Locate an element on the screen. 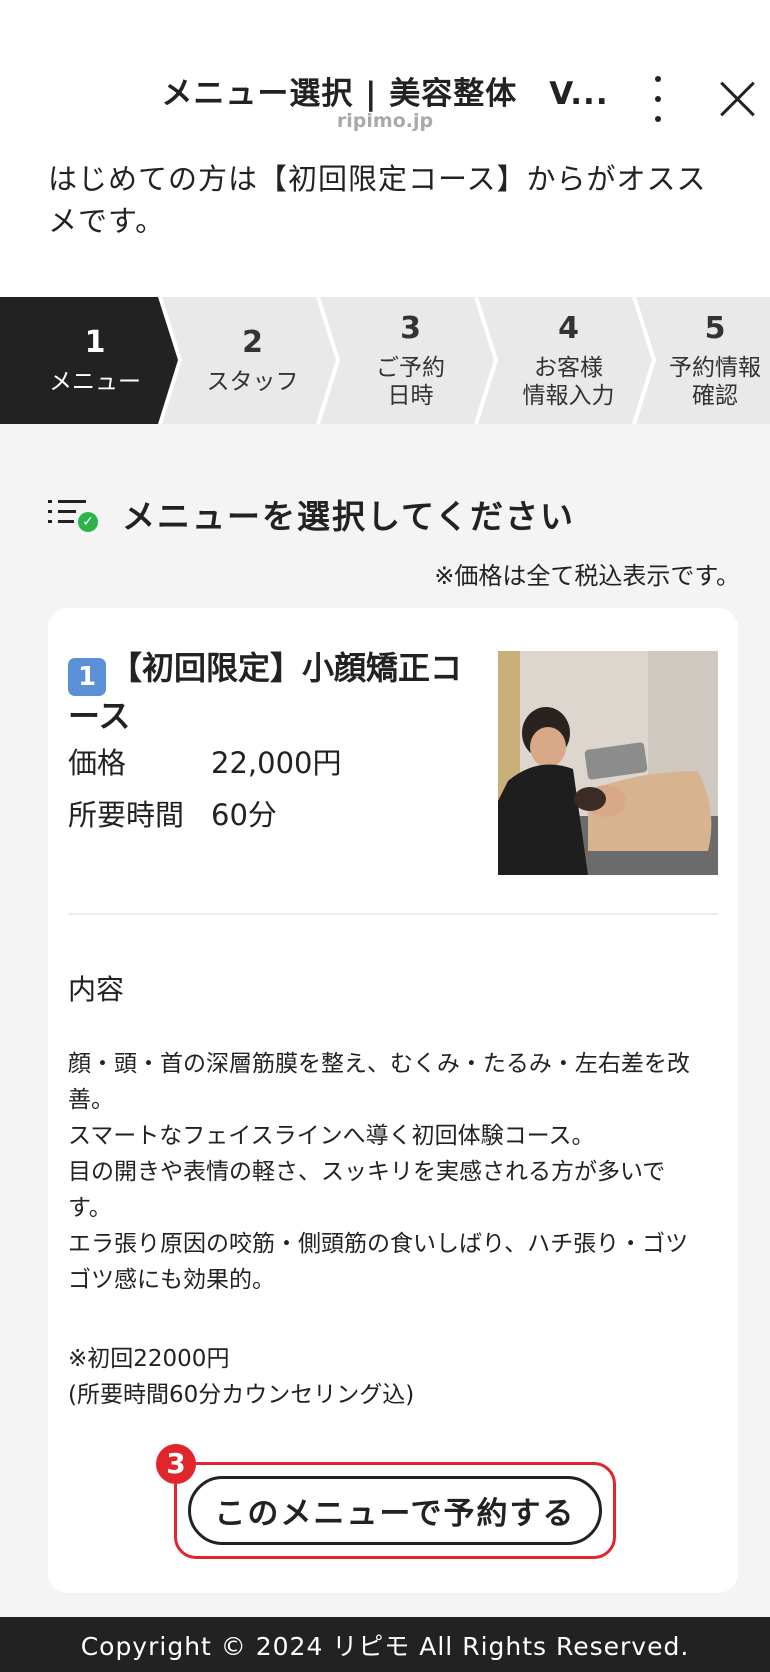 The height and width of the screenshot is (1672, 770). price-note: ※価格は全て税込表示です。 is located at coordinates (587, 576).